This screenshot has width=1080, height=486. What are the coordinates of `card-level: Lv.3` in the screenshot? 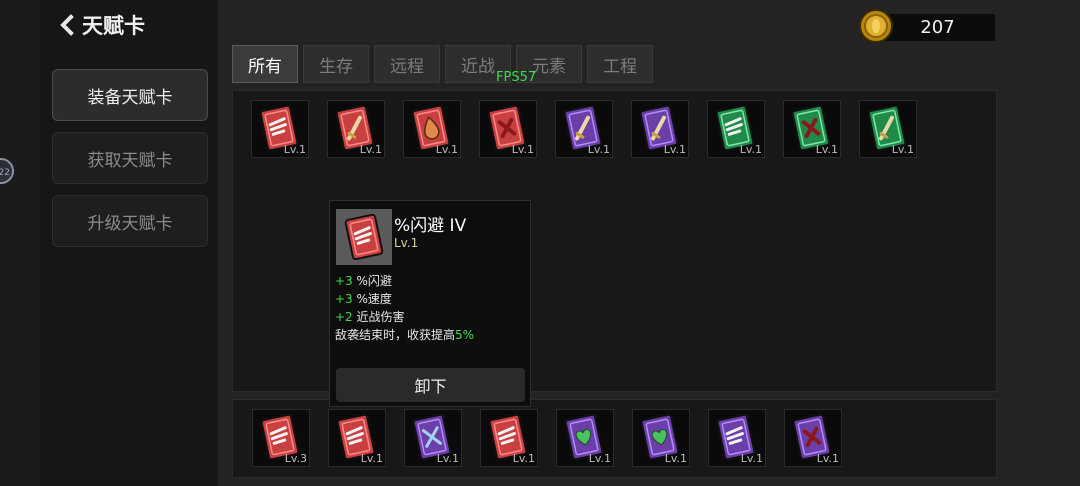 It's located at (295, 458).